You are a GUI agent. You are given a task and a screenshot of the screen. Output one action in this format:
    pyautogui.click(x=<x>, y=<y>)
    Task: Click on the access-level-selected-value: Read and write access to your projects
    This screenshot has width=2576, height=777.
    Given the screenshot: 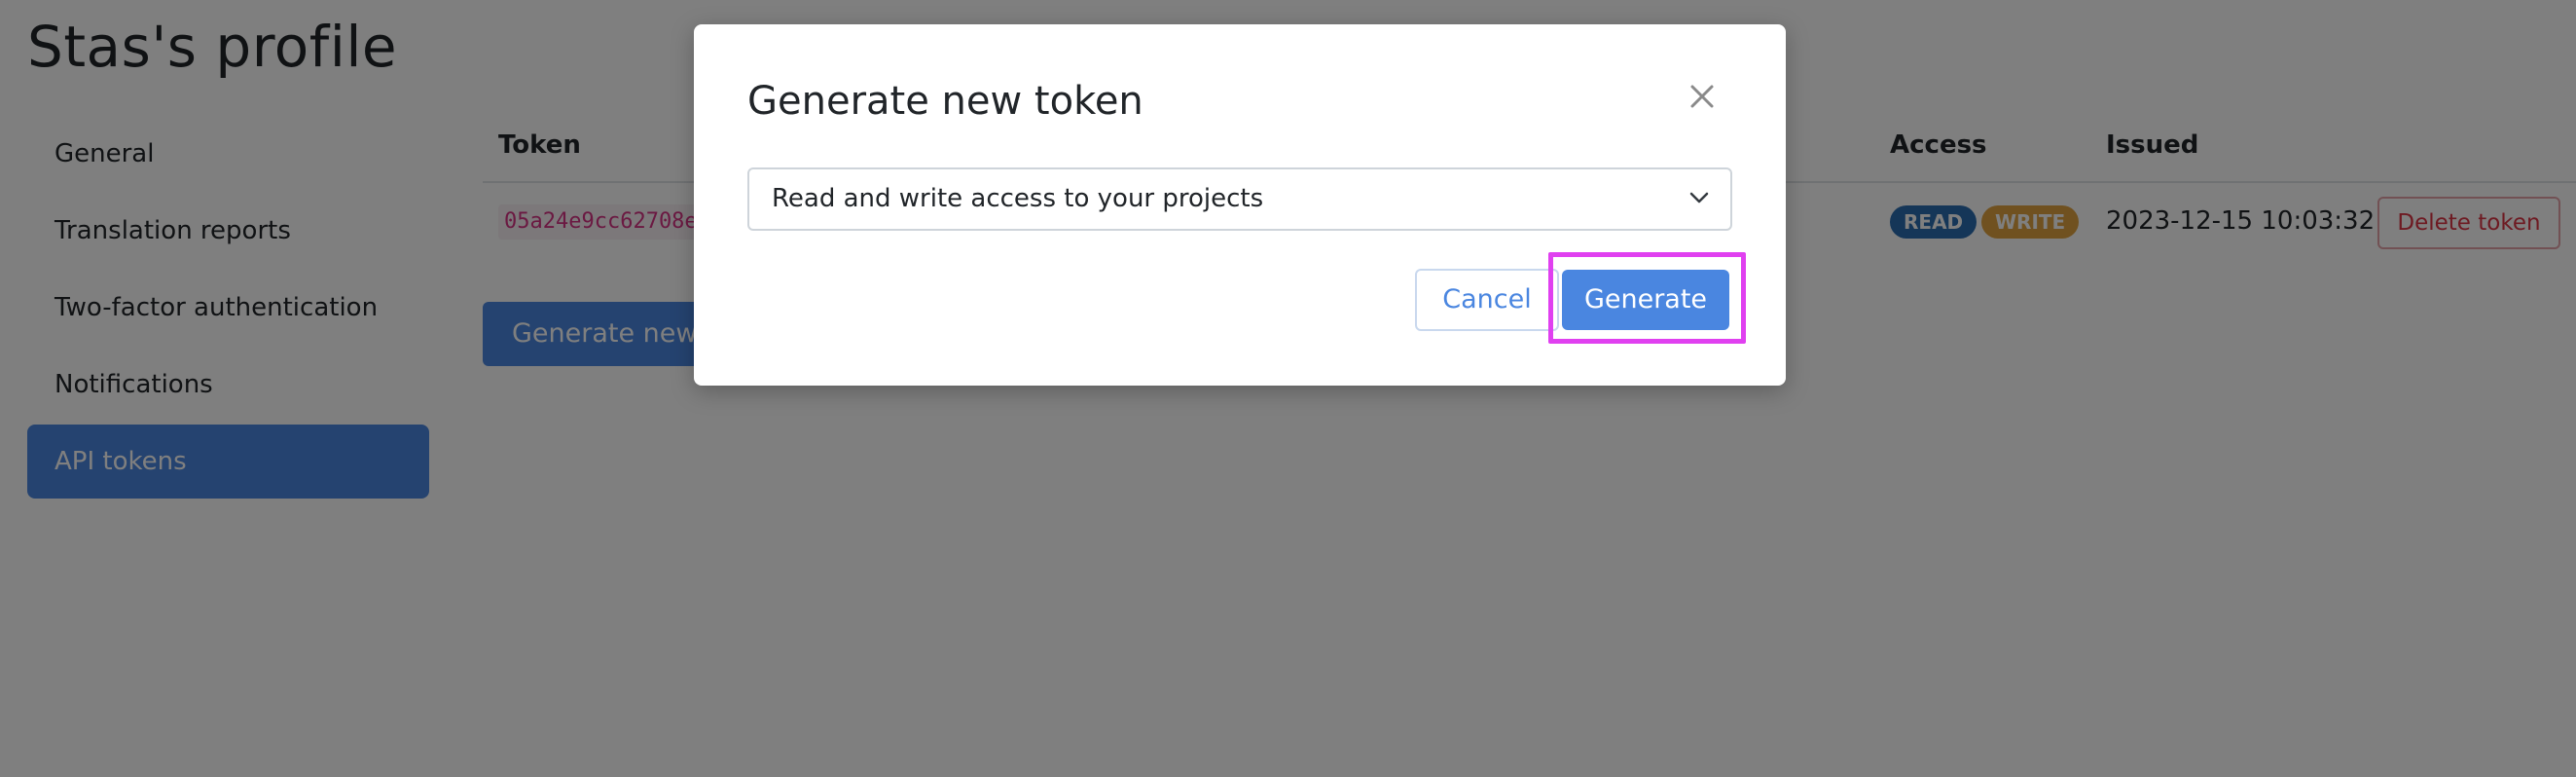 What is the action you would take?
    pyautogui.click(x=1018, y=198)
    